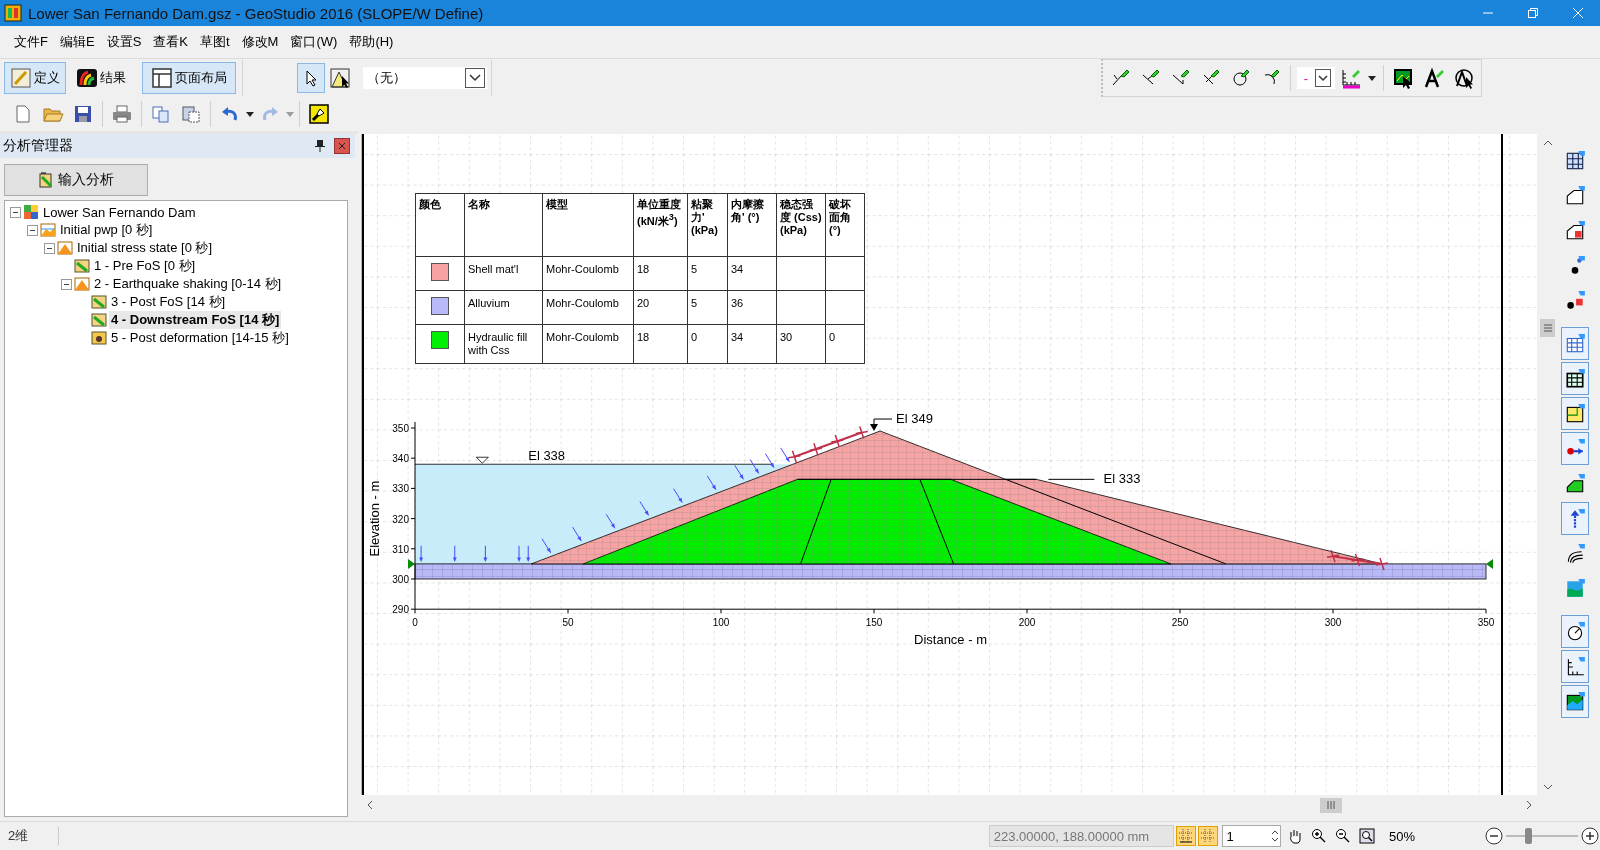 This screenshot has width=1600, height=850. I want to click on zoom-fit-icon, so click(1367, 836).